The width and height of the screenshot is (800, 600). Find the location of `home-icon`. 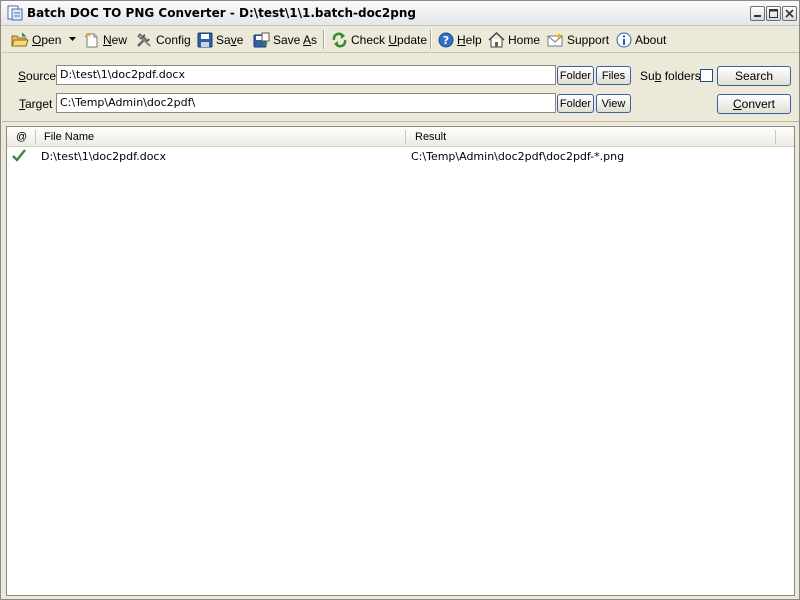

home-icon is located at coordinates (496, 39).